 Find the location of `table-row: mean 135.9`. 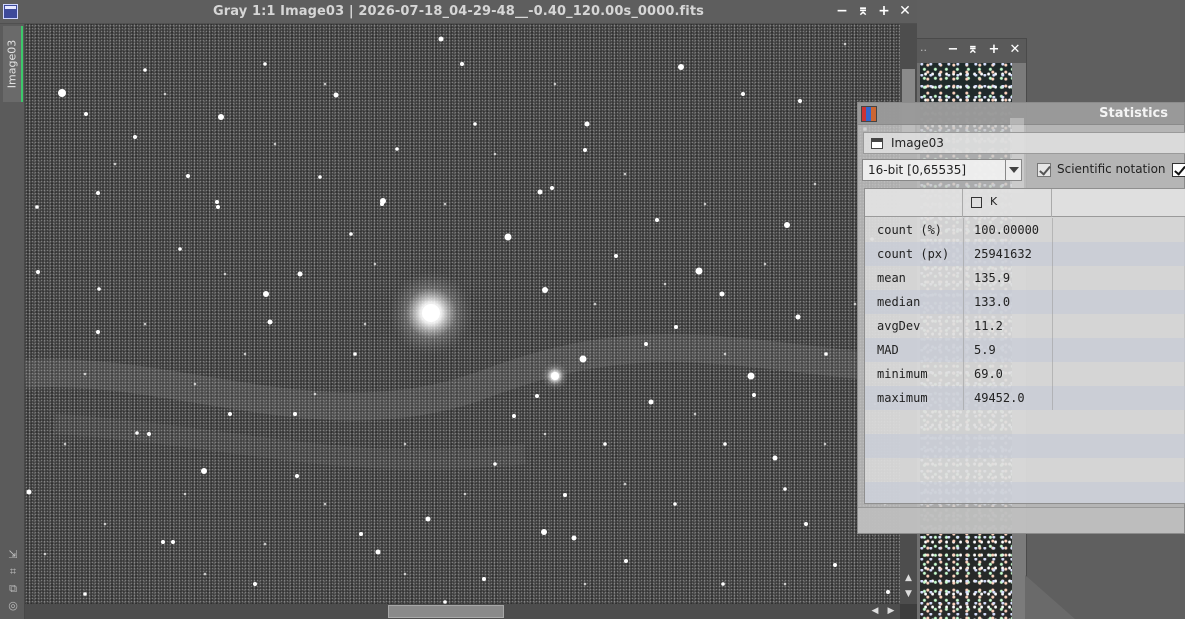

table-row: mean 135.9 is located at coordinates (1025, 278).